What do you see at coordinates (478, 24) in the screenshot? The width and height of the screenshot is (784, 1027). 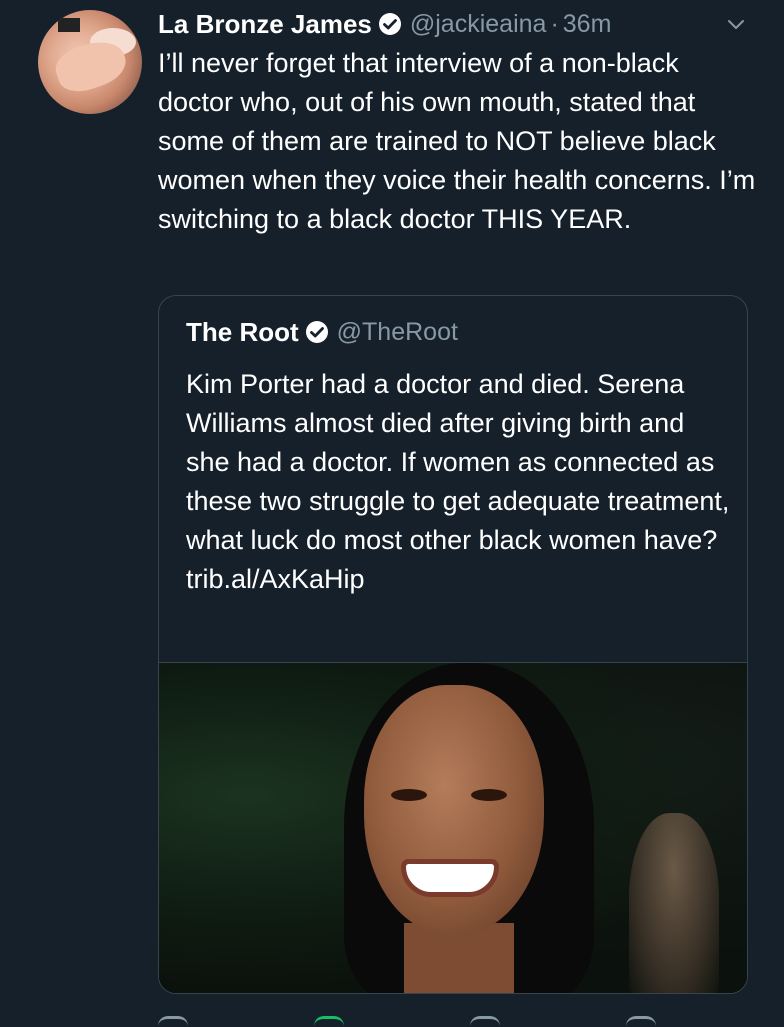 I see `author-handle: @jackieaina` at bounding box center [478, 24].